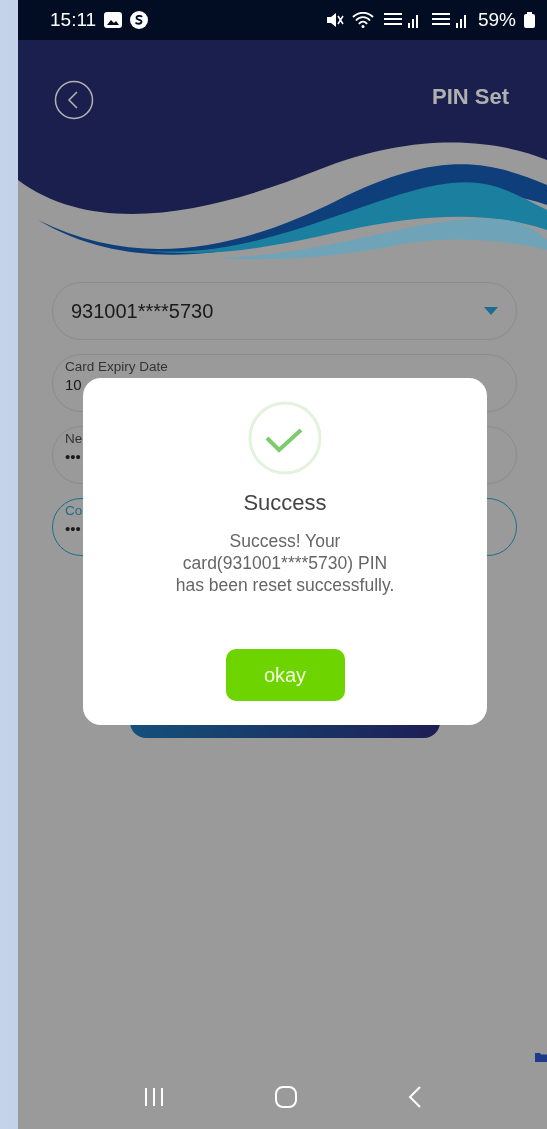 The image size is (547, 1129). Describe the element at coordinates (285, 564) in the screenshot. I see `dialog-message: Success! Your card(931001****5730) PIN has been reset successfully.` at that location.